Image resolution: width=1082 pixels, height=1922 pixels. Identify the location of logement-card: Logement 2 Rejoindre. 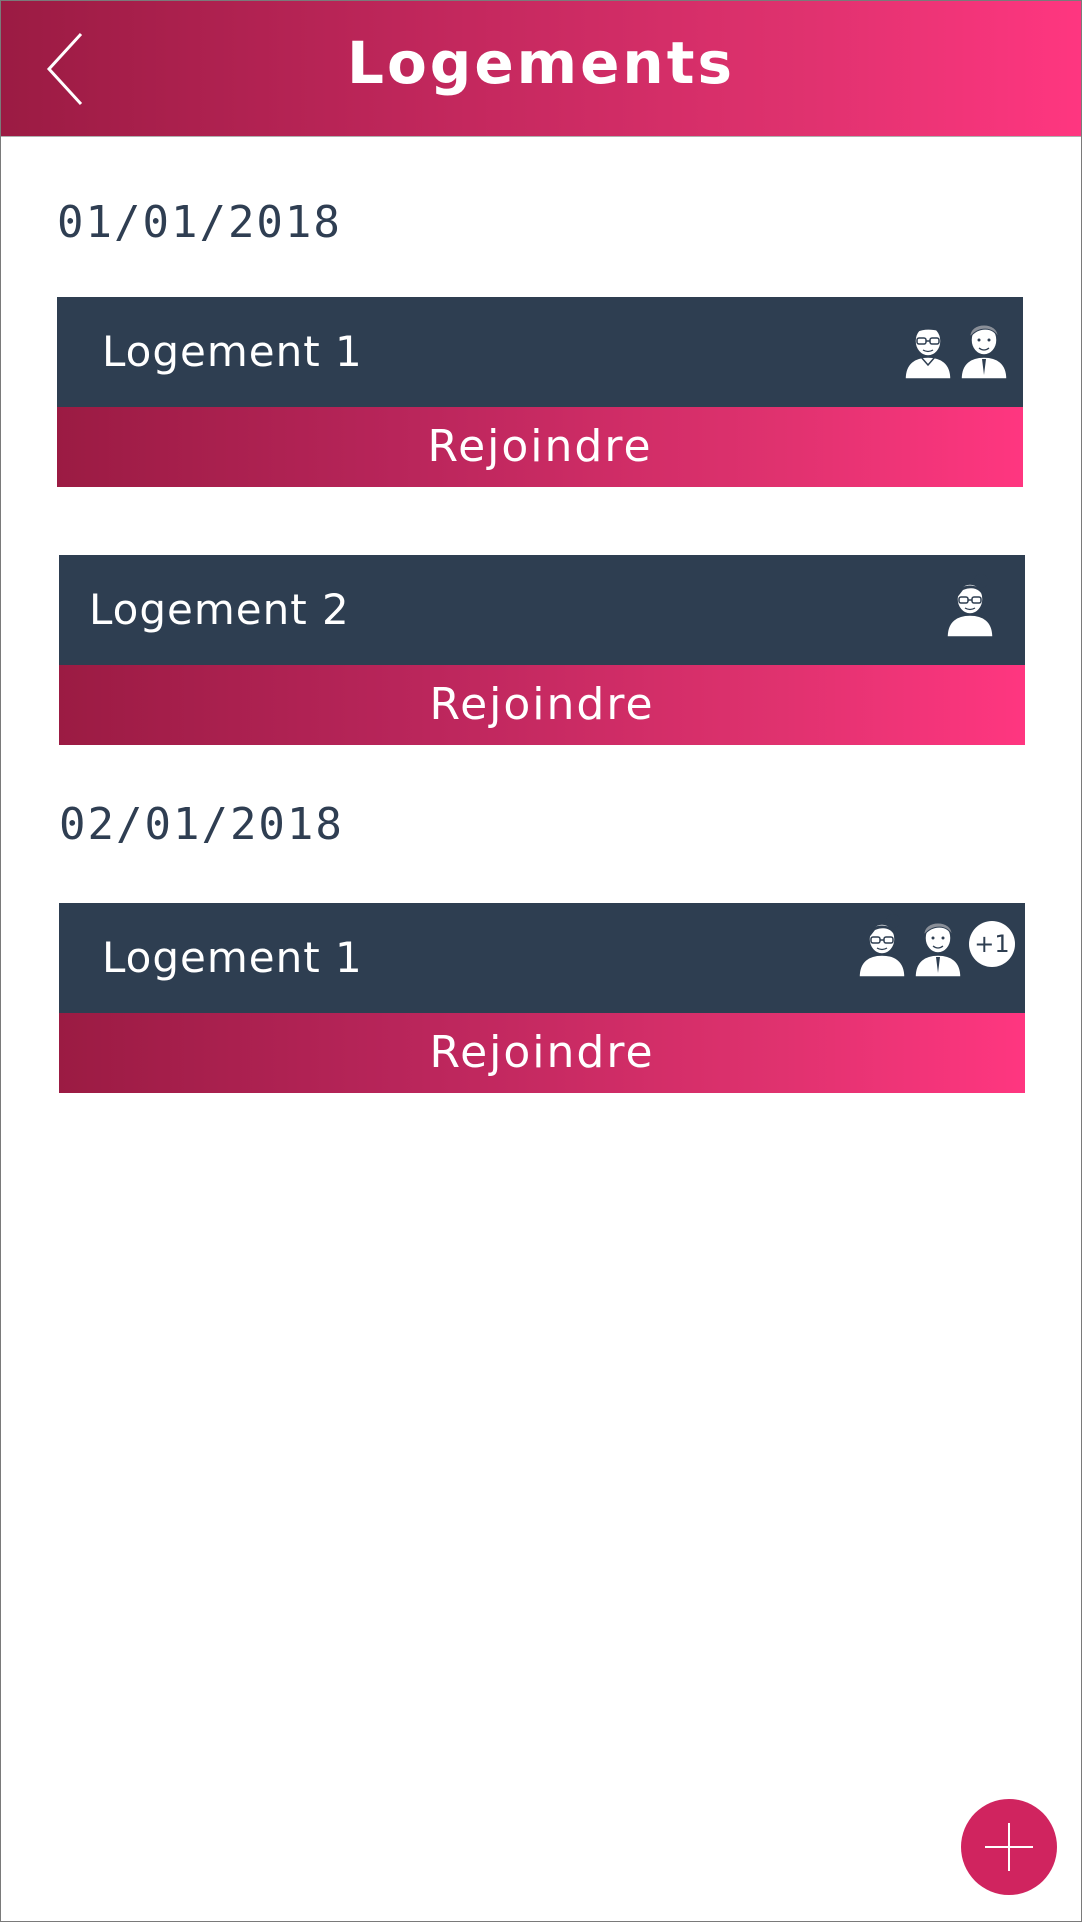
(542, 650).